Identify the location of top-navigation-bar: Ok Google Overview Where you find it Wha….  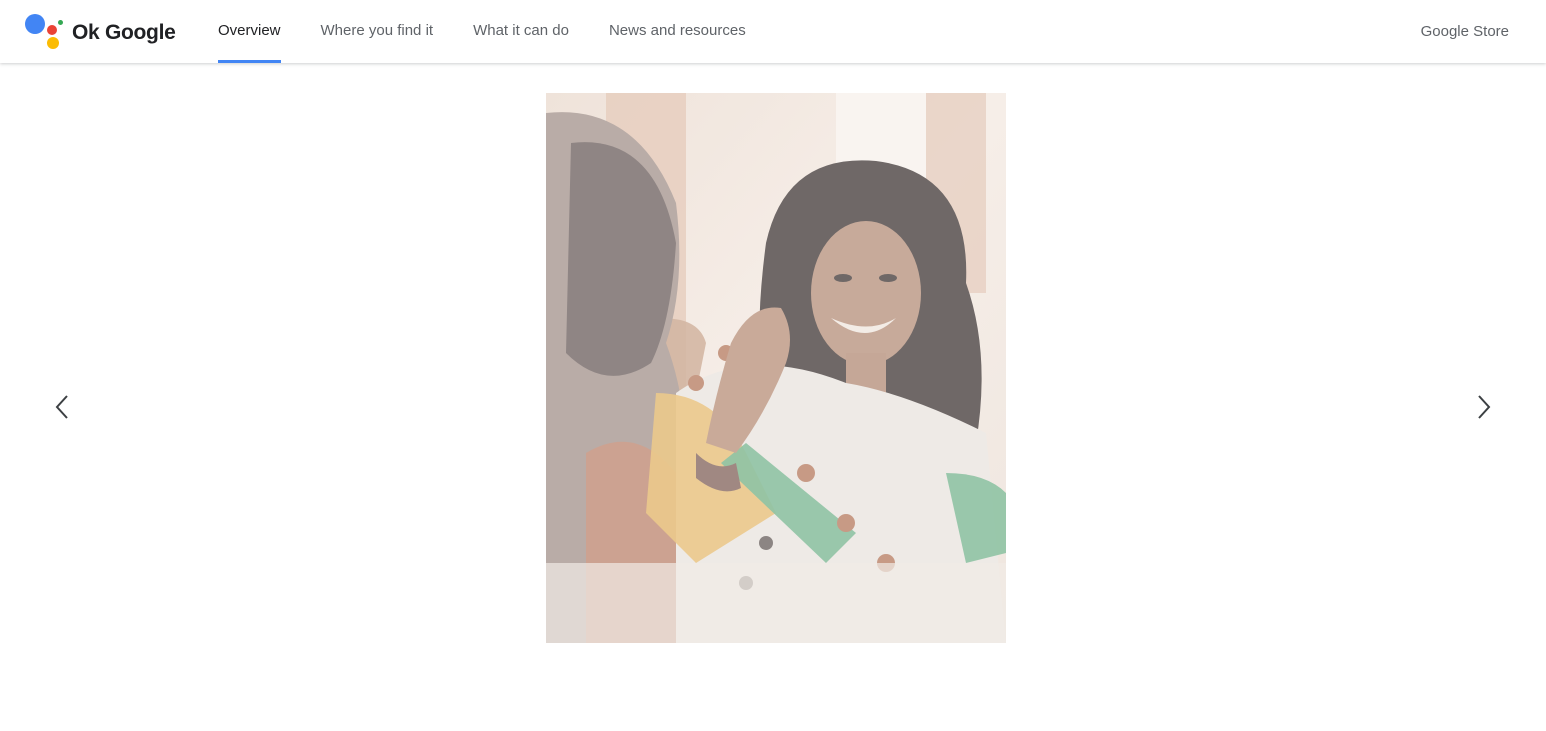
(773, 31).